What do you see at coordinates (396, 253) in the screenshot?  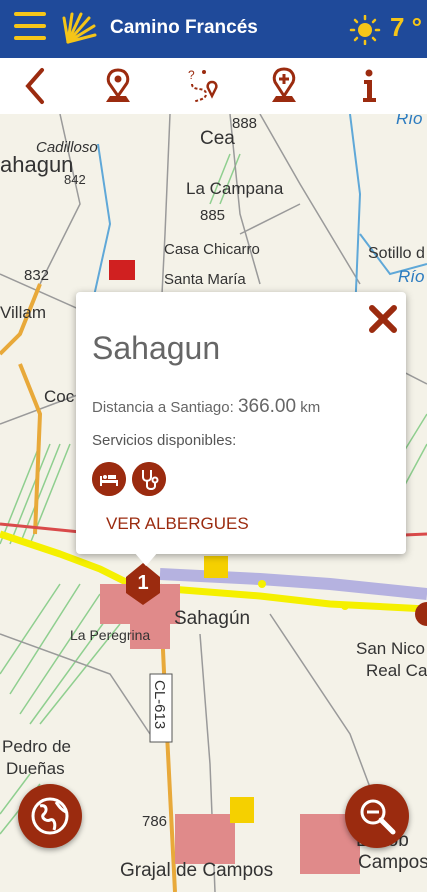 I see `map-label: Sotillo d` at bounding box center [396, 253].